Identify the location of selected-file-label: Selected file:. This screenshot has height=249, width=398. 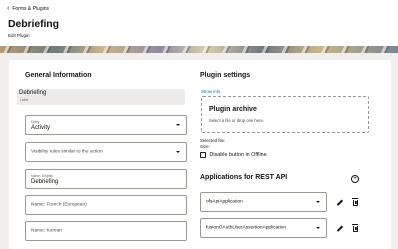
(213, 140).